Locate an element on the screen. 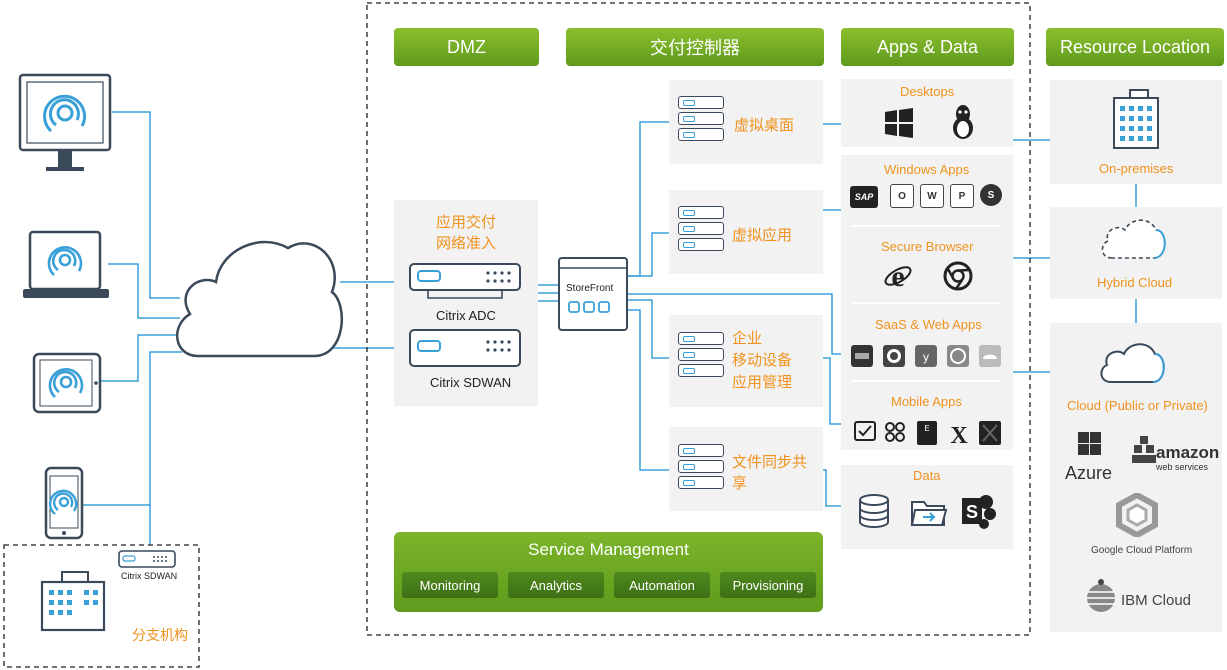  citrix-sdwan-label: Citrix SDWAN is located at coordinates (471, 382).